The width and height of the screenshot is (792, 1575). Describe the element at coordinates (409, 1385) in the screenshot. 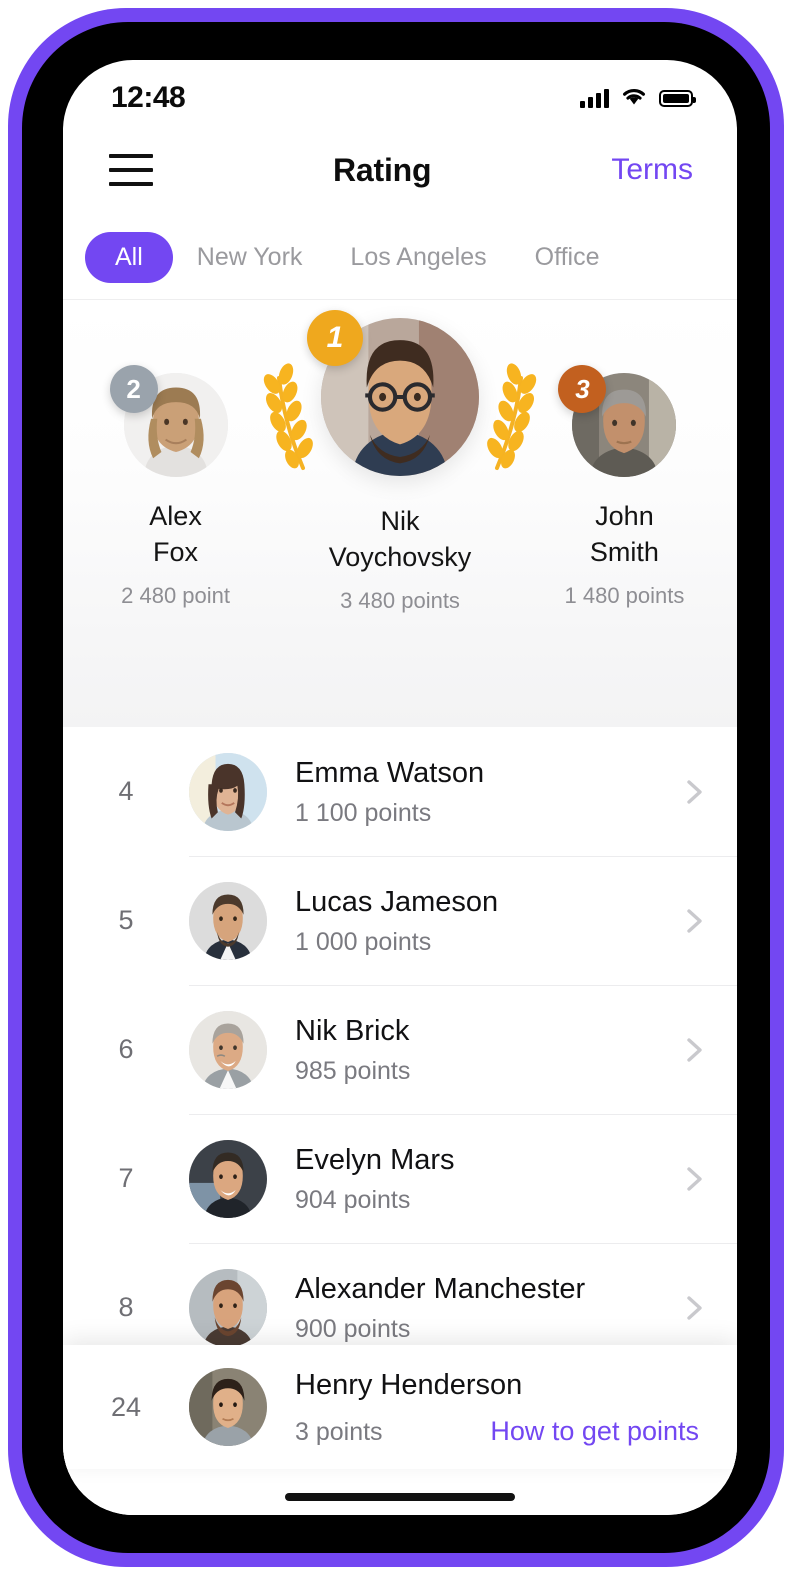

I see `row-name: Henry Henderson` at that location.